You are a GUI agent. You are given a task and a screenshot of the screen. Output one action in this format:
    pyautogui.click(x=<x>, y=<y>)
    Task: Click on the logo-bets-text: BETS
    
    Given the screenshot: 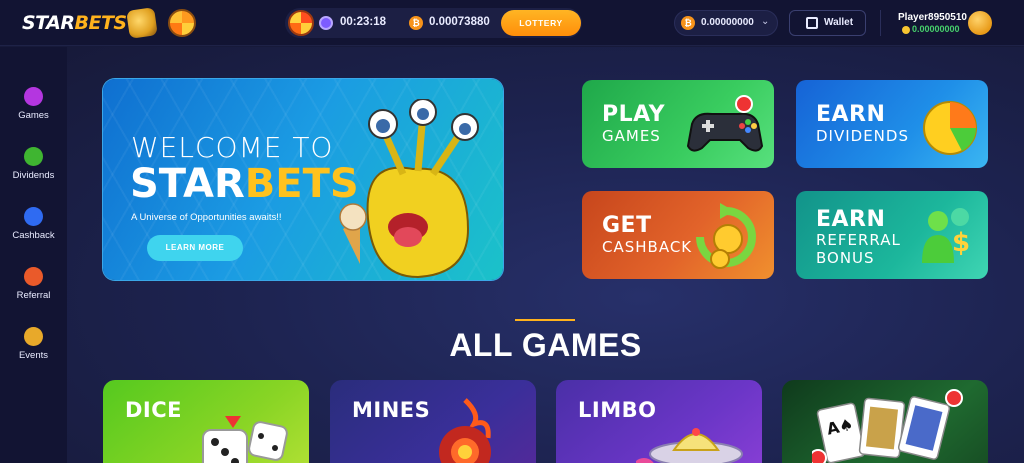 What is the action you would take?
    pyautogui.click(x=101, y=23)
    